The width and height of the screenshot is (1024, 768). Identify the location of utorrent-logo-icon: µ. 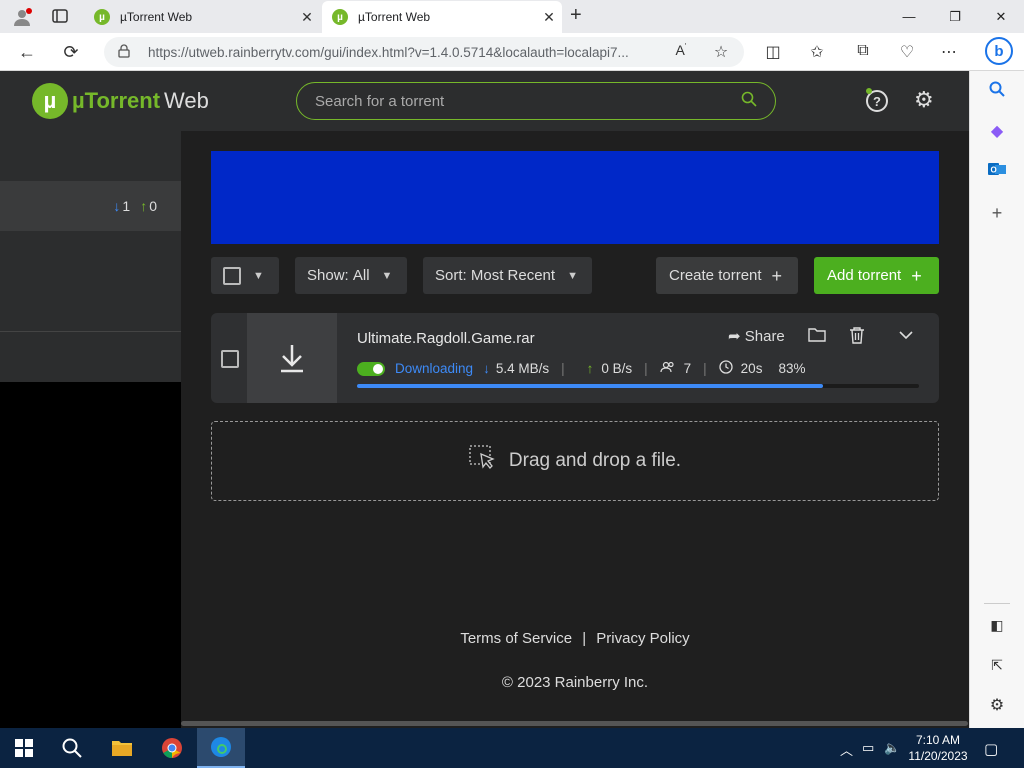
(50, 101).